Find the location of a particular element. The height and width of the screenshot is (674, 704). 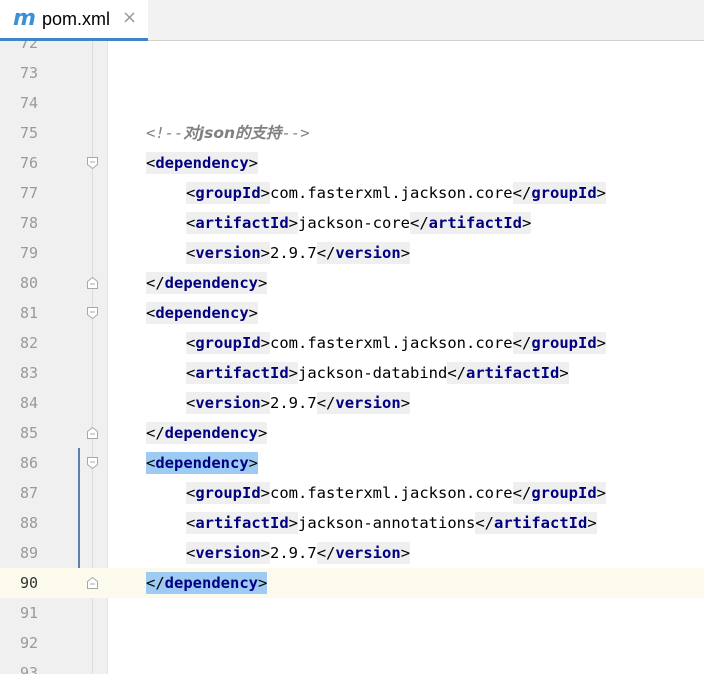

maven-file-icon: m is located at coordinates (24, 18).